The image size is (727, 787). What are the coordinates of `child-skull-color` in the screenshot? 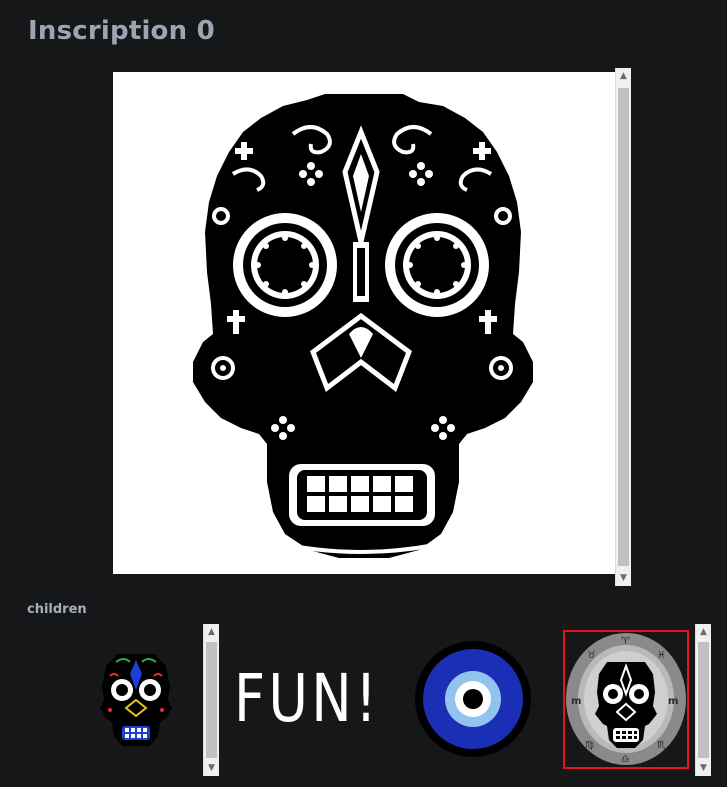 It's located at (136, 699).